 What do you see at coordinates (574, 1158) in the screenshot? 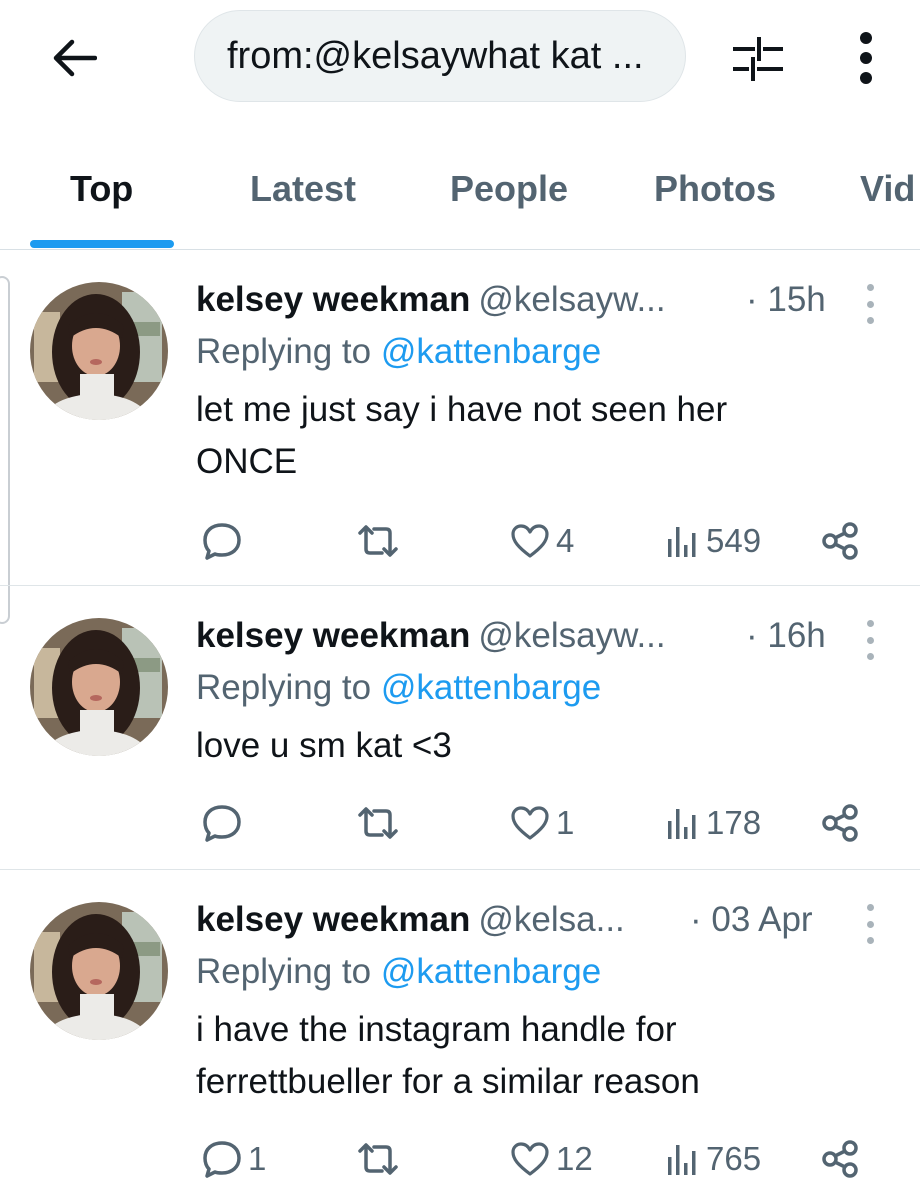
I see `like-count: 12` at bounding box center [574, 1158].